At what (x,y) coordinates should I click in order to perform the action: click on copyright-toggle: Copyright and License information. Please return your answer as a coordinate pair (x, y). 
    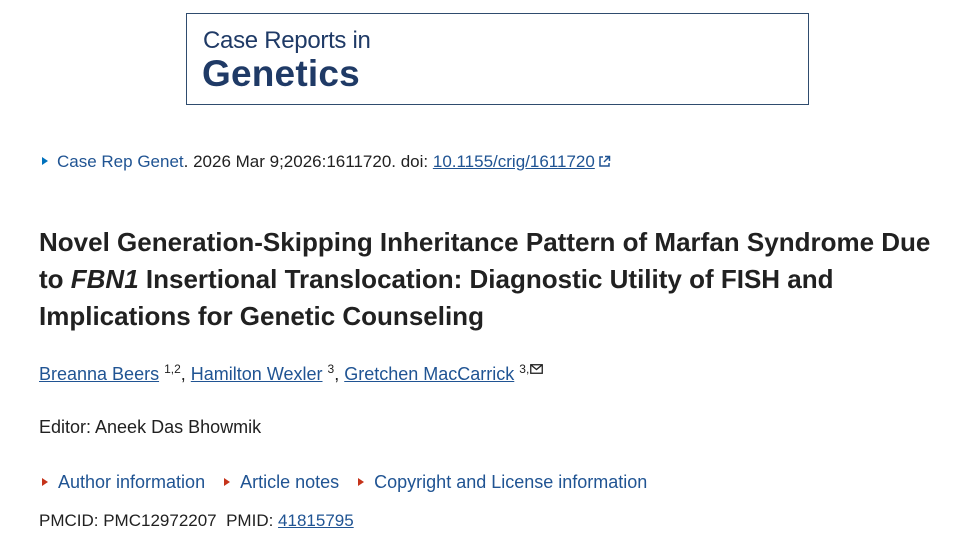
    Looking at the image, I should click on (502, 482).